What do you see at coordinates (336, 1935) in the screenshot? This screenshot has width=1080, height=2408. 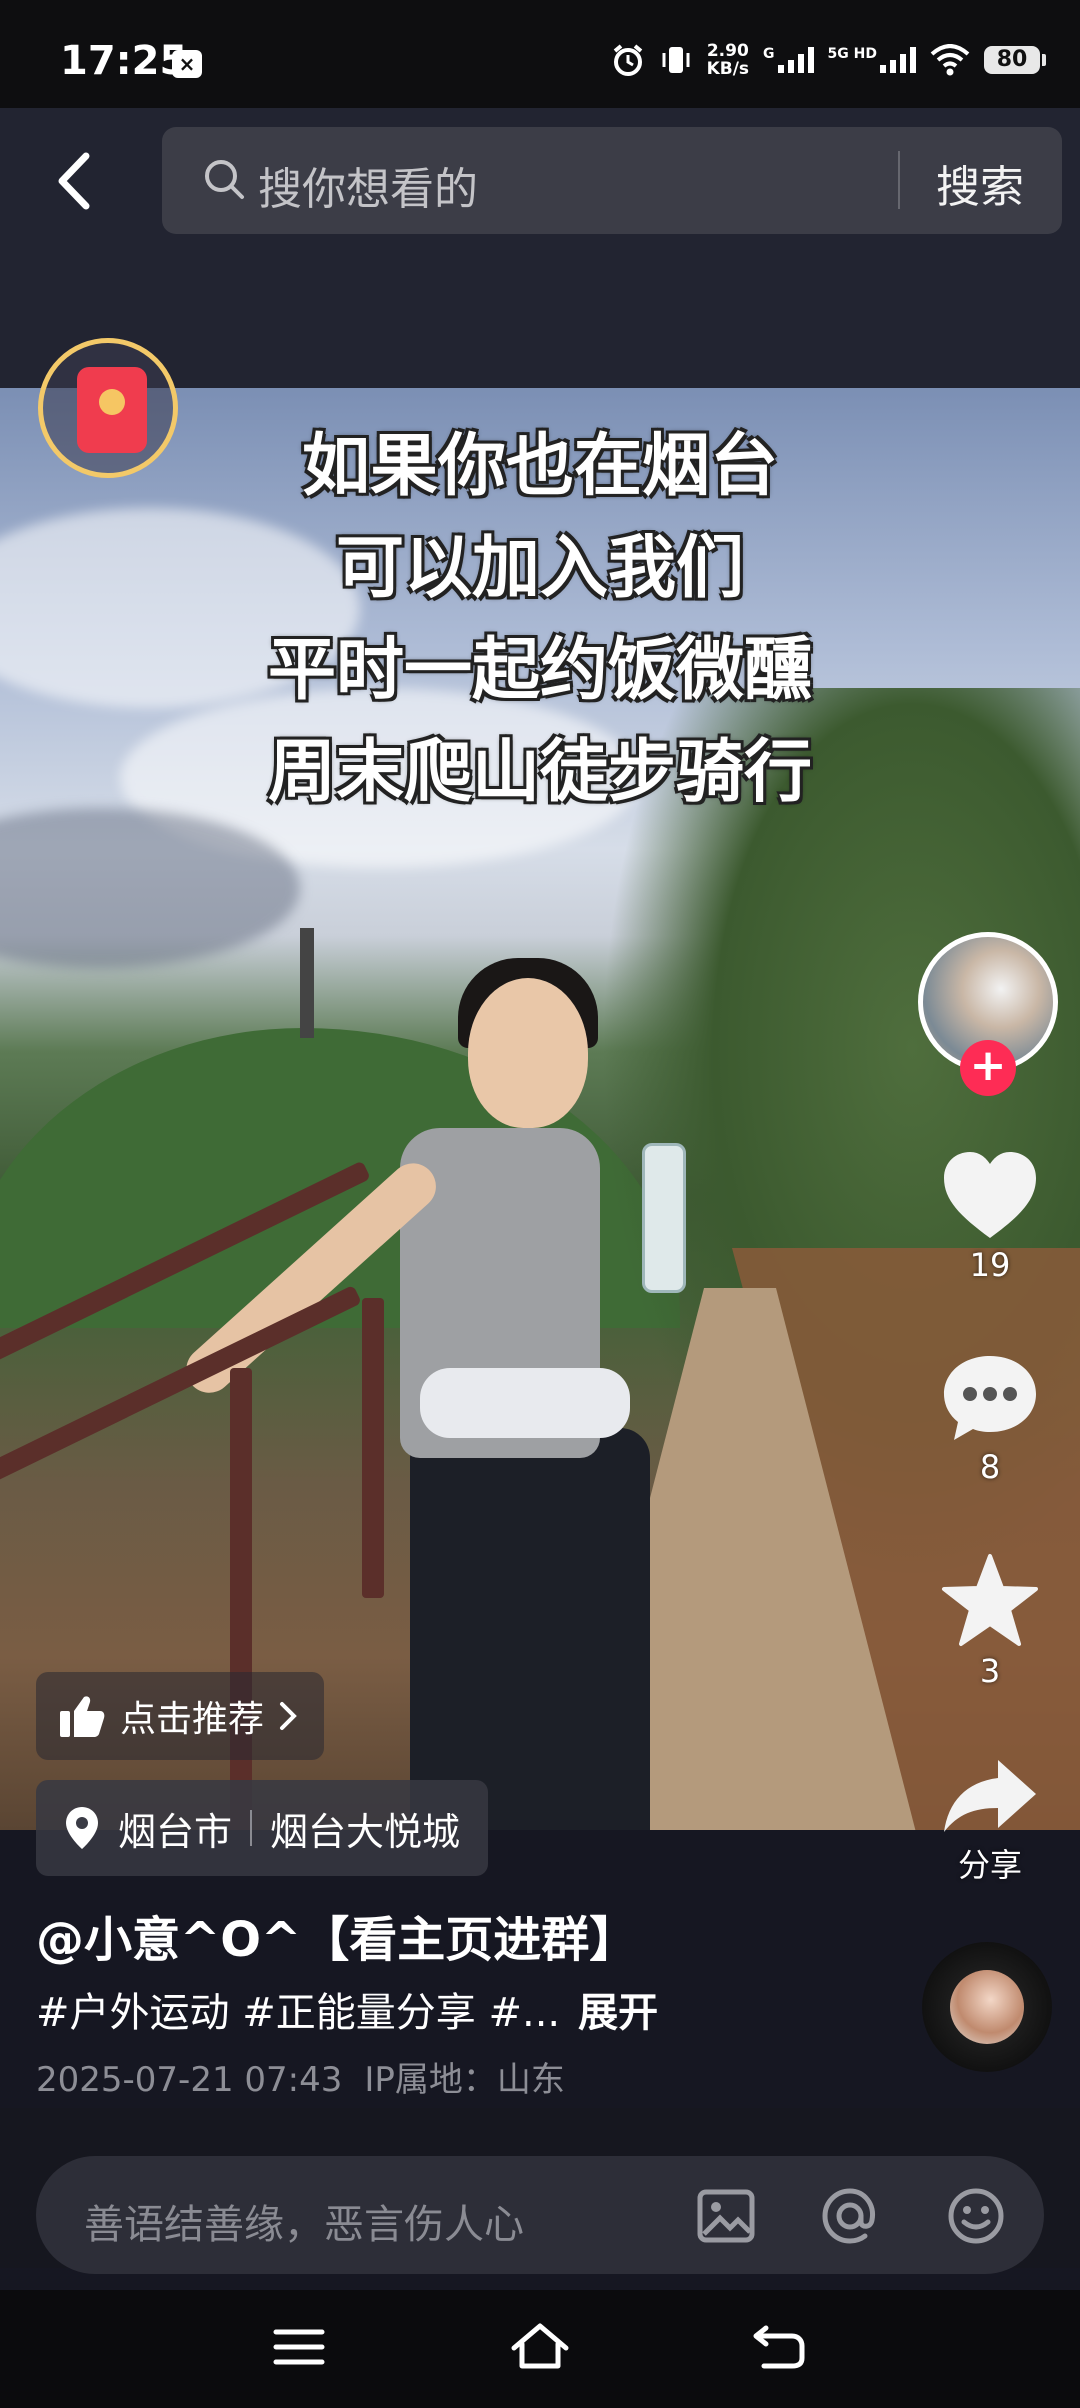 I see `author-name: @小意^O^【看主页进群】` at bounding box center [336, 1935].